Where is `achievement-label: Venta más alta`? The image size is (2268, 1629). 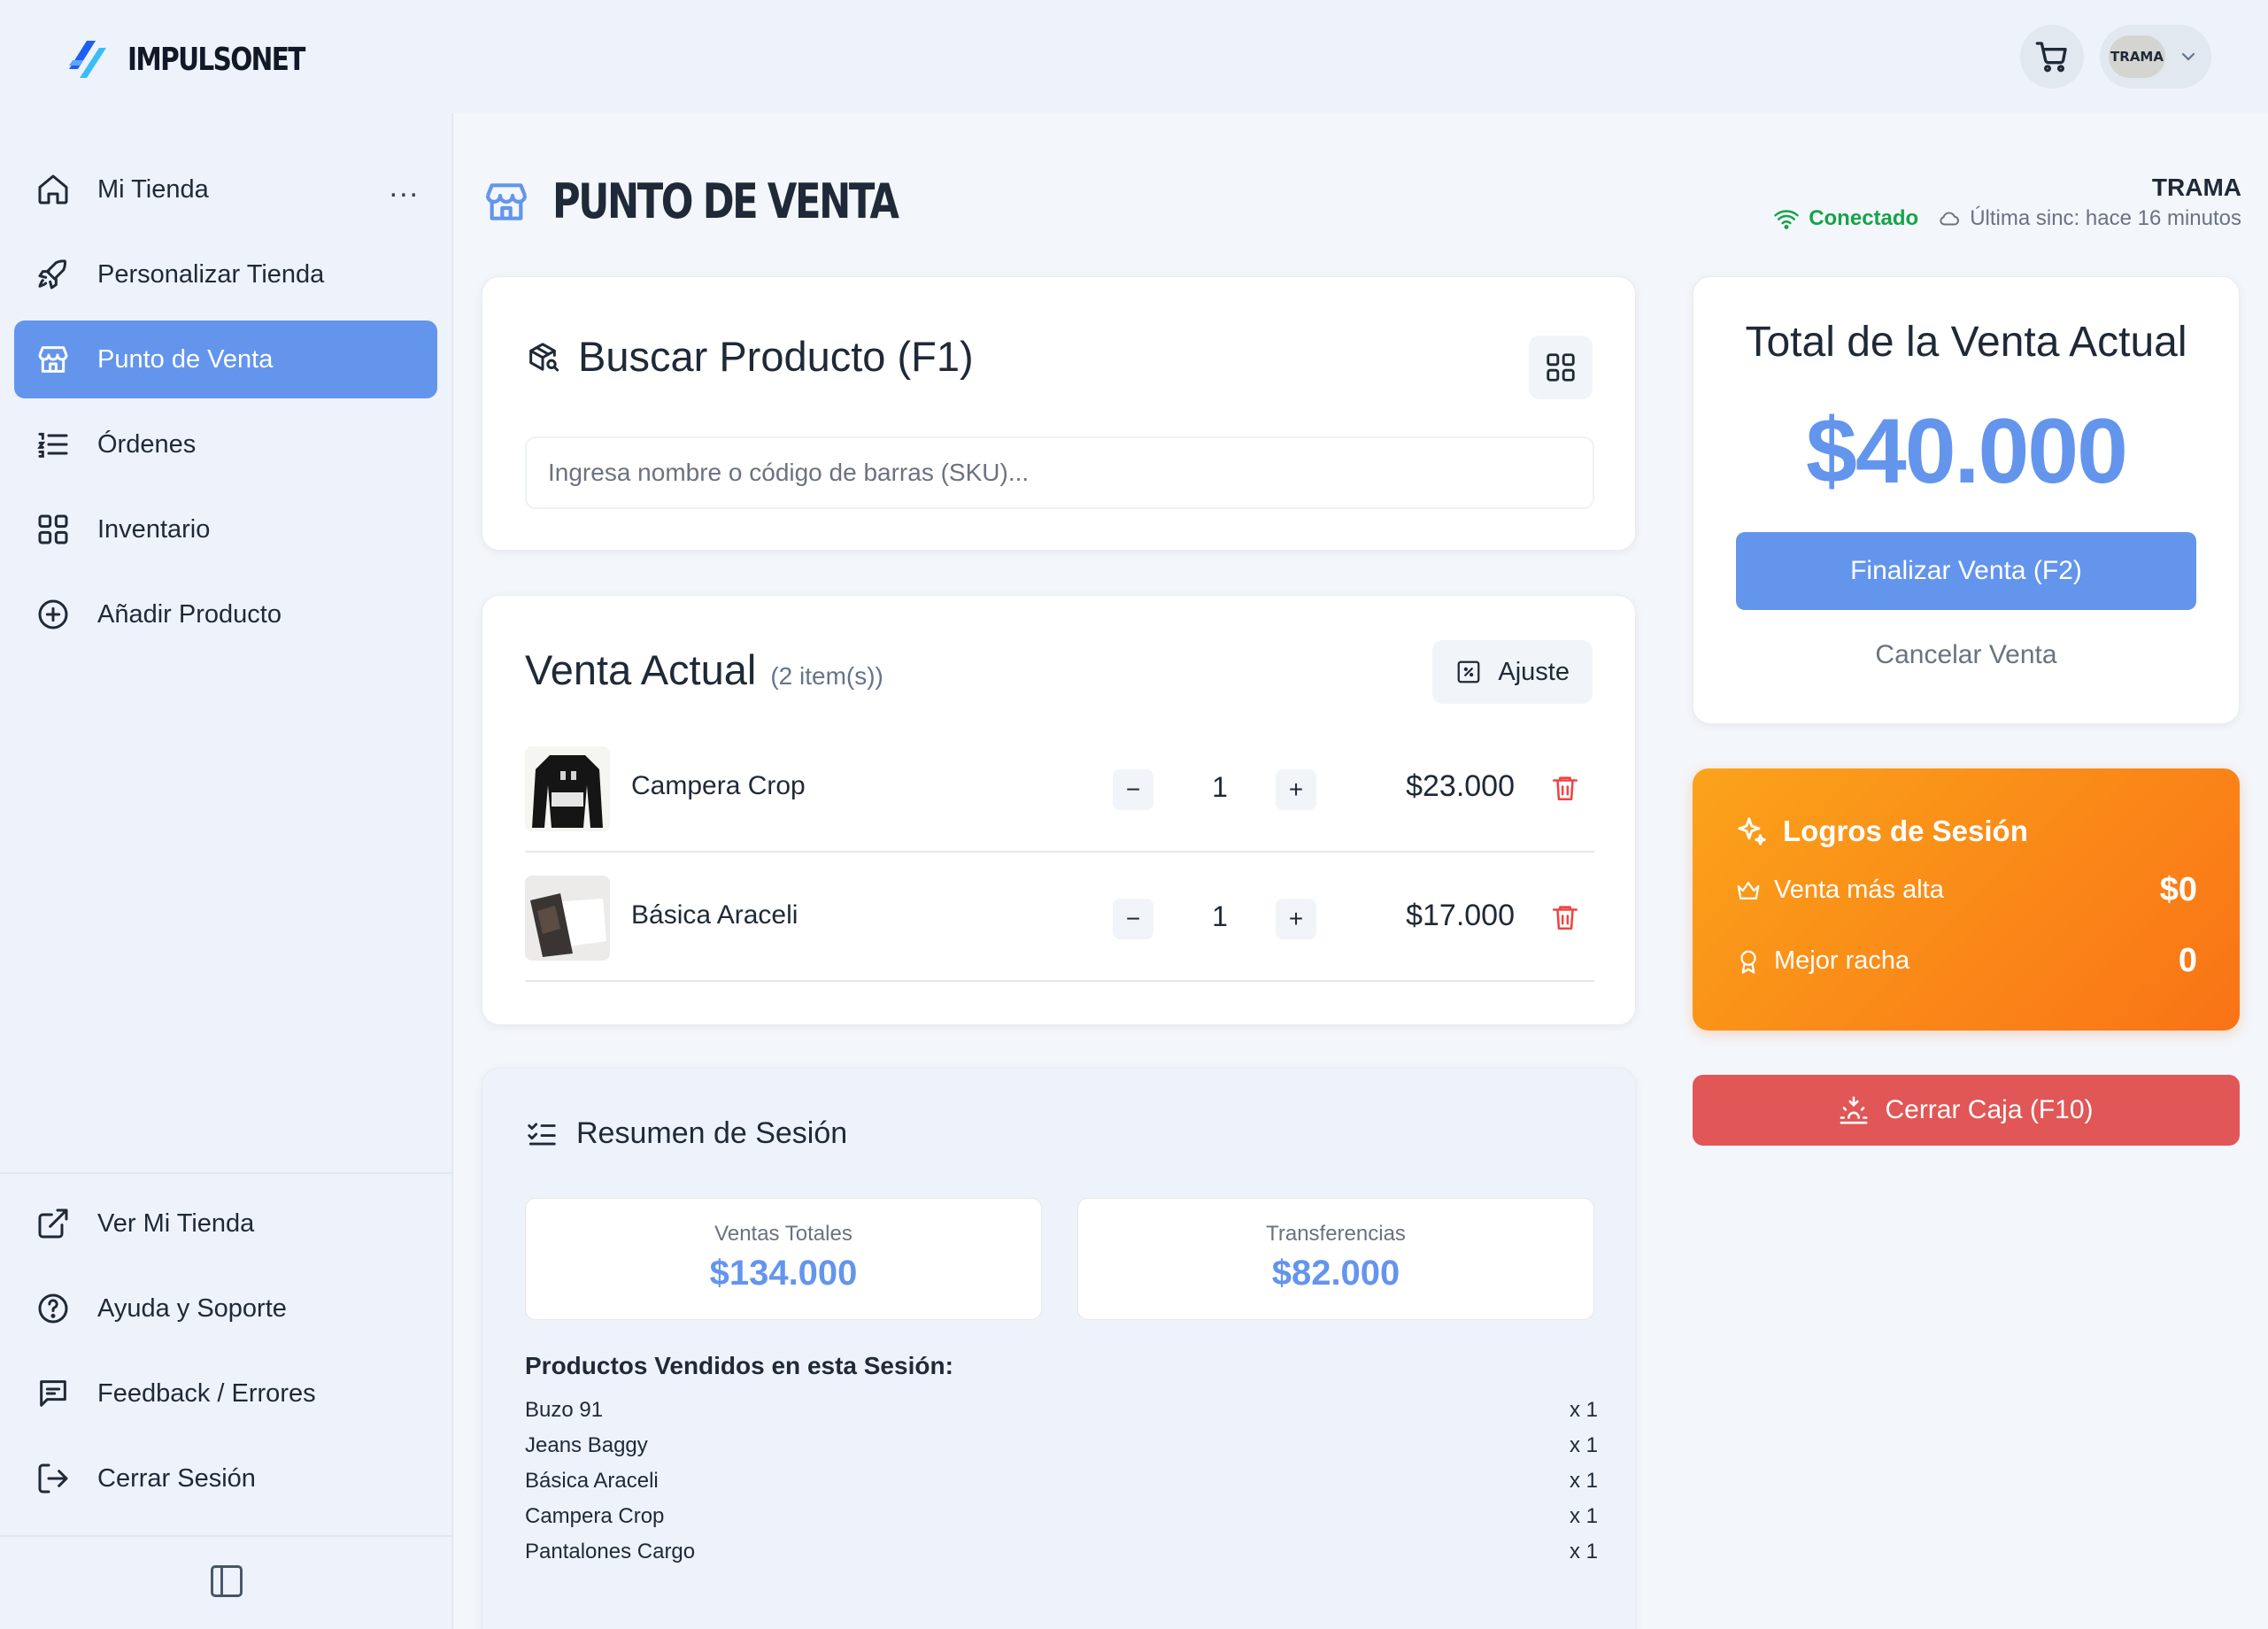
achievement-label: Venta más alta is located at coordinates (1947, 890).